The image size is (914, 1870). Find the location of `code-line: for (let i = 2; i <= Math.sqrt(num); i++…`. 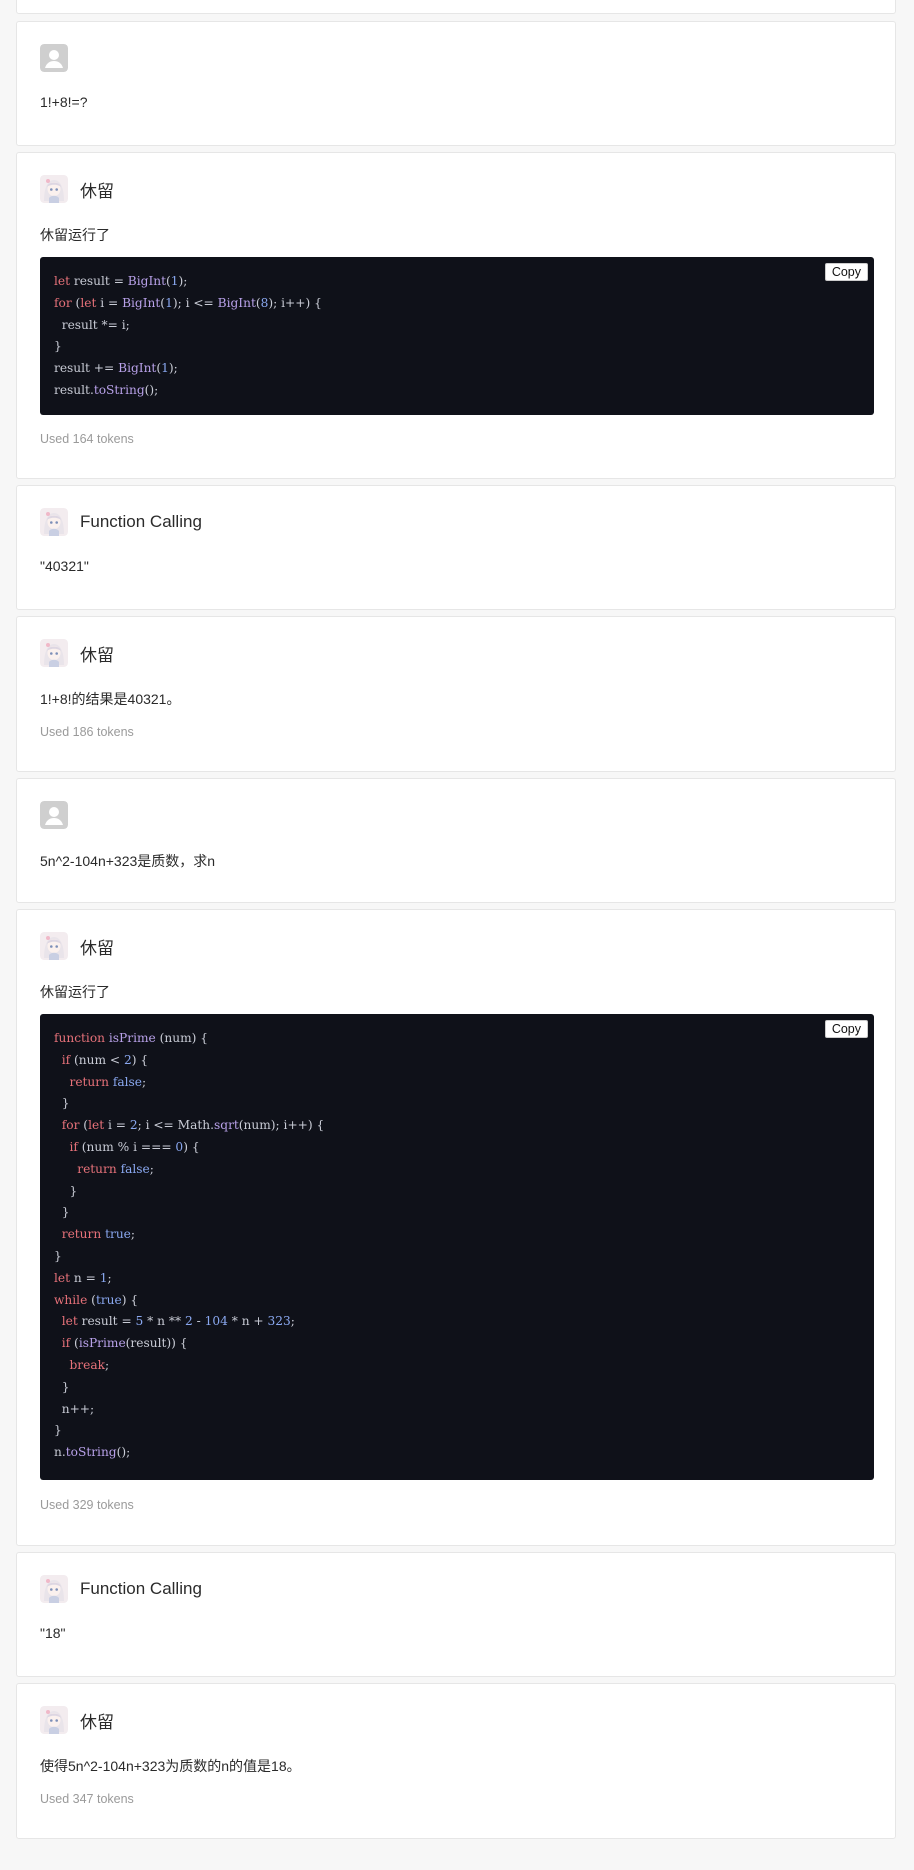

code-line: for (let i = 2; i <= Math.sqrt(num); i++… is located at coordinates (457, 1126).